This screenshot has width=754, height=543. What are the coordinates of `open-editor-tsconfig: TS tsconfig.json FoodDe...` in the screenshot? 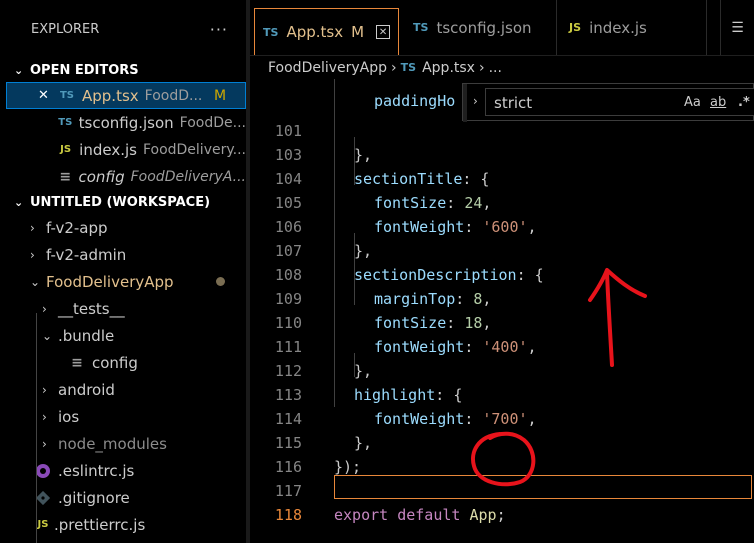 It's located at (126, 122).